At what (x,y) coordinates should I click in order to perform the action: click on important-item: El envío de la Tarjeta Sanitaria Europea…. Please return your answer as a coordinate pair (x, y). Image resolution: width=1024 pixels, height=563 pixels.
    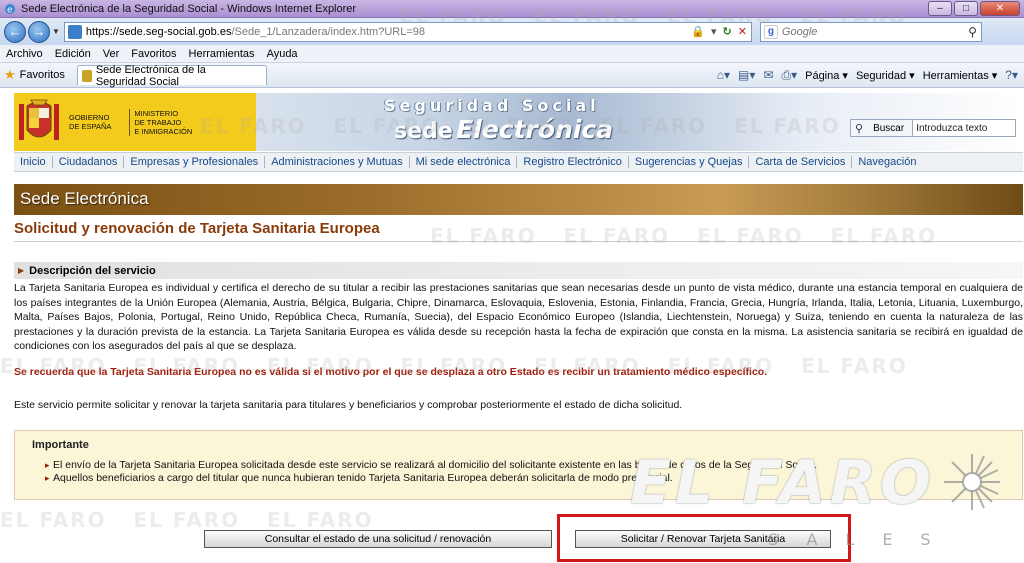
    Looking at the image, I should click on (431, 465).